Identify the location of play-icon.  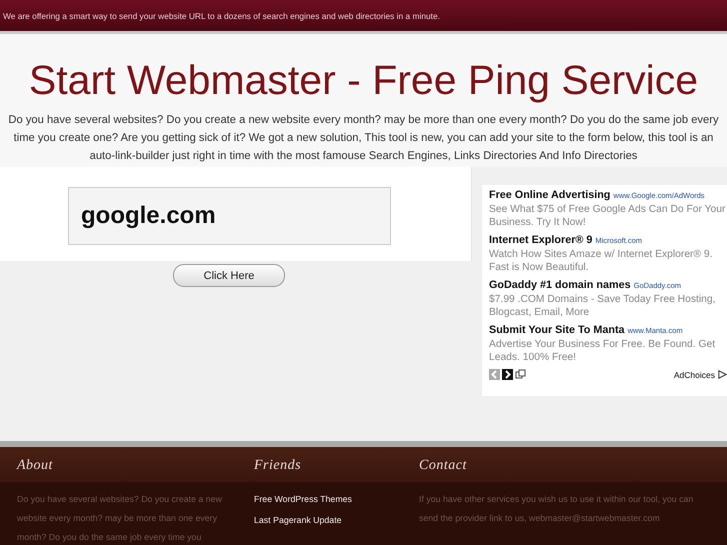
(722, 374).